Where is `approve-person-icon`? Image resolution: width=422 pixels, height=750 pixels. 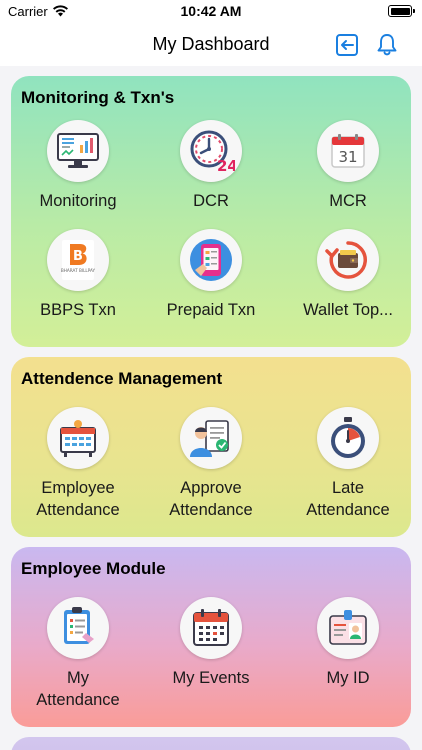 approve-person-icon is located at coordinates (211, 438).